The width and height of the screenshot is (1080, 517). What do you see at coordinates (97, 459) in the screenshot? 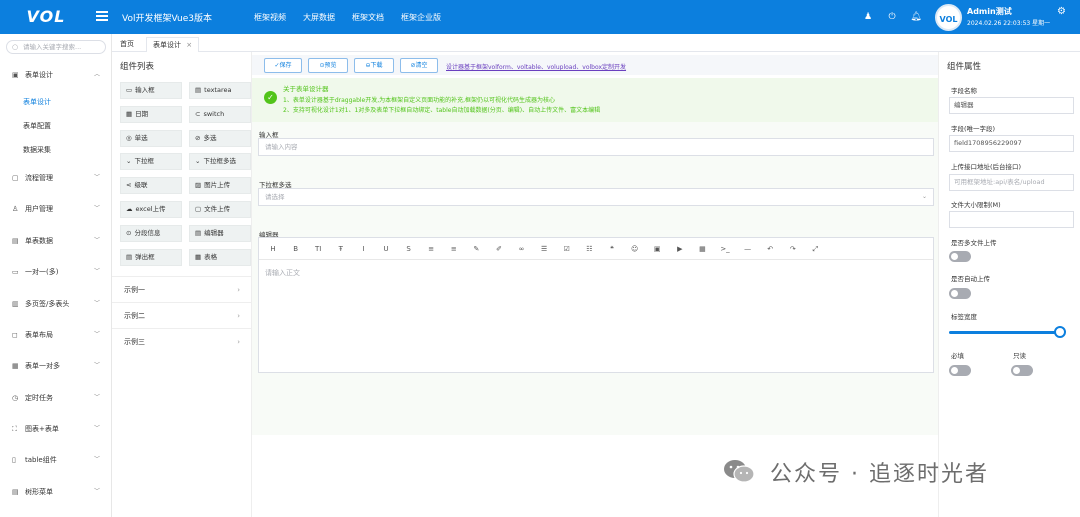
I see `chevron-down-icon: ﹀` at bounding box center [97, 459].